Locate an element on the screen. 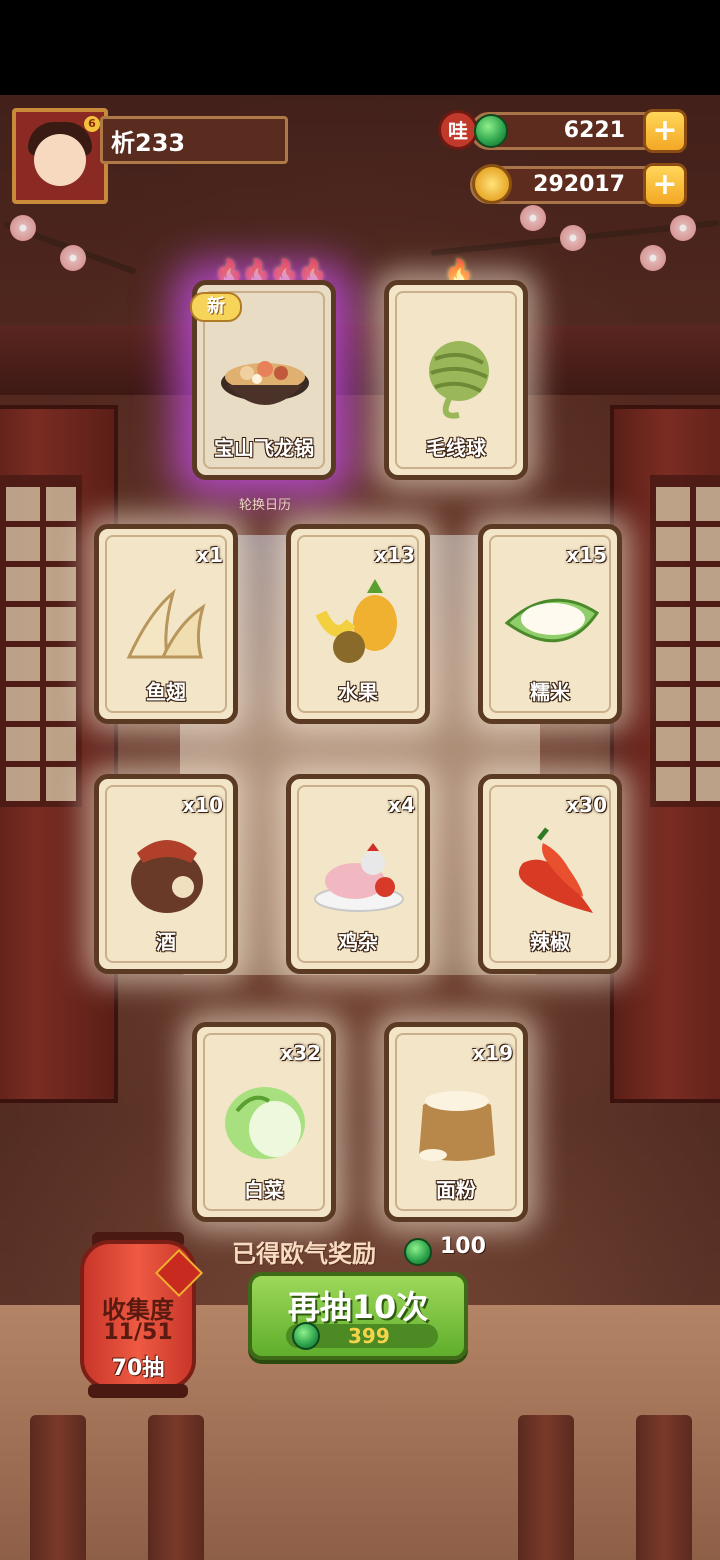  new-badge: 新 is located at coordinates (216, 307).